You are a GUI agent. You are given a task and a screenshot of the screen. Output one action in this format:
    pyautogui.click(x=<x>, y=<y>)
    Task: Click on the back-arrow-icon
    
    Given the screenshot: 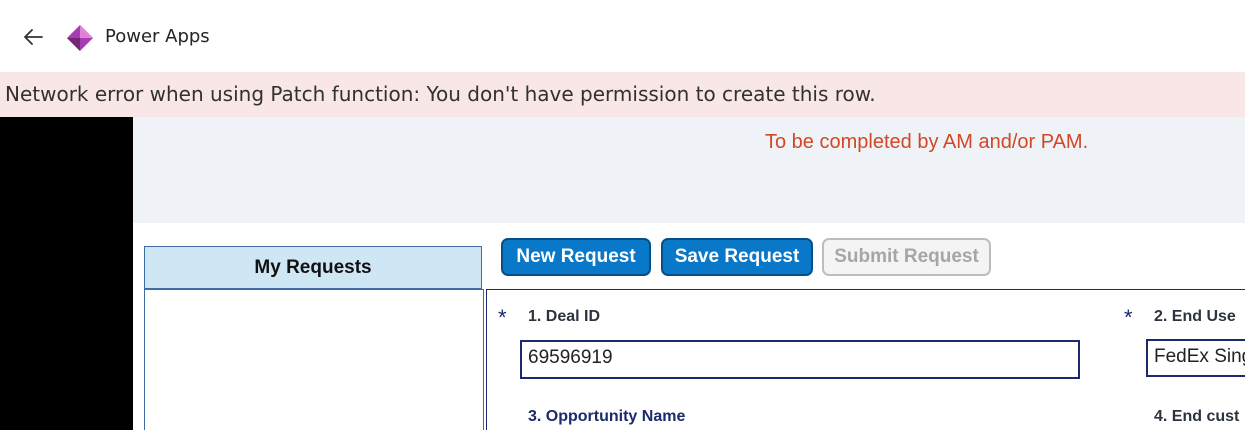 What is the action you would take?
    pyautogui.click(x=33, y=37)
    